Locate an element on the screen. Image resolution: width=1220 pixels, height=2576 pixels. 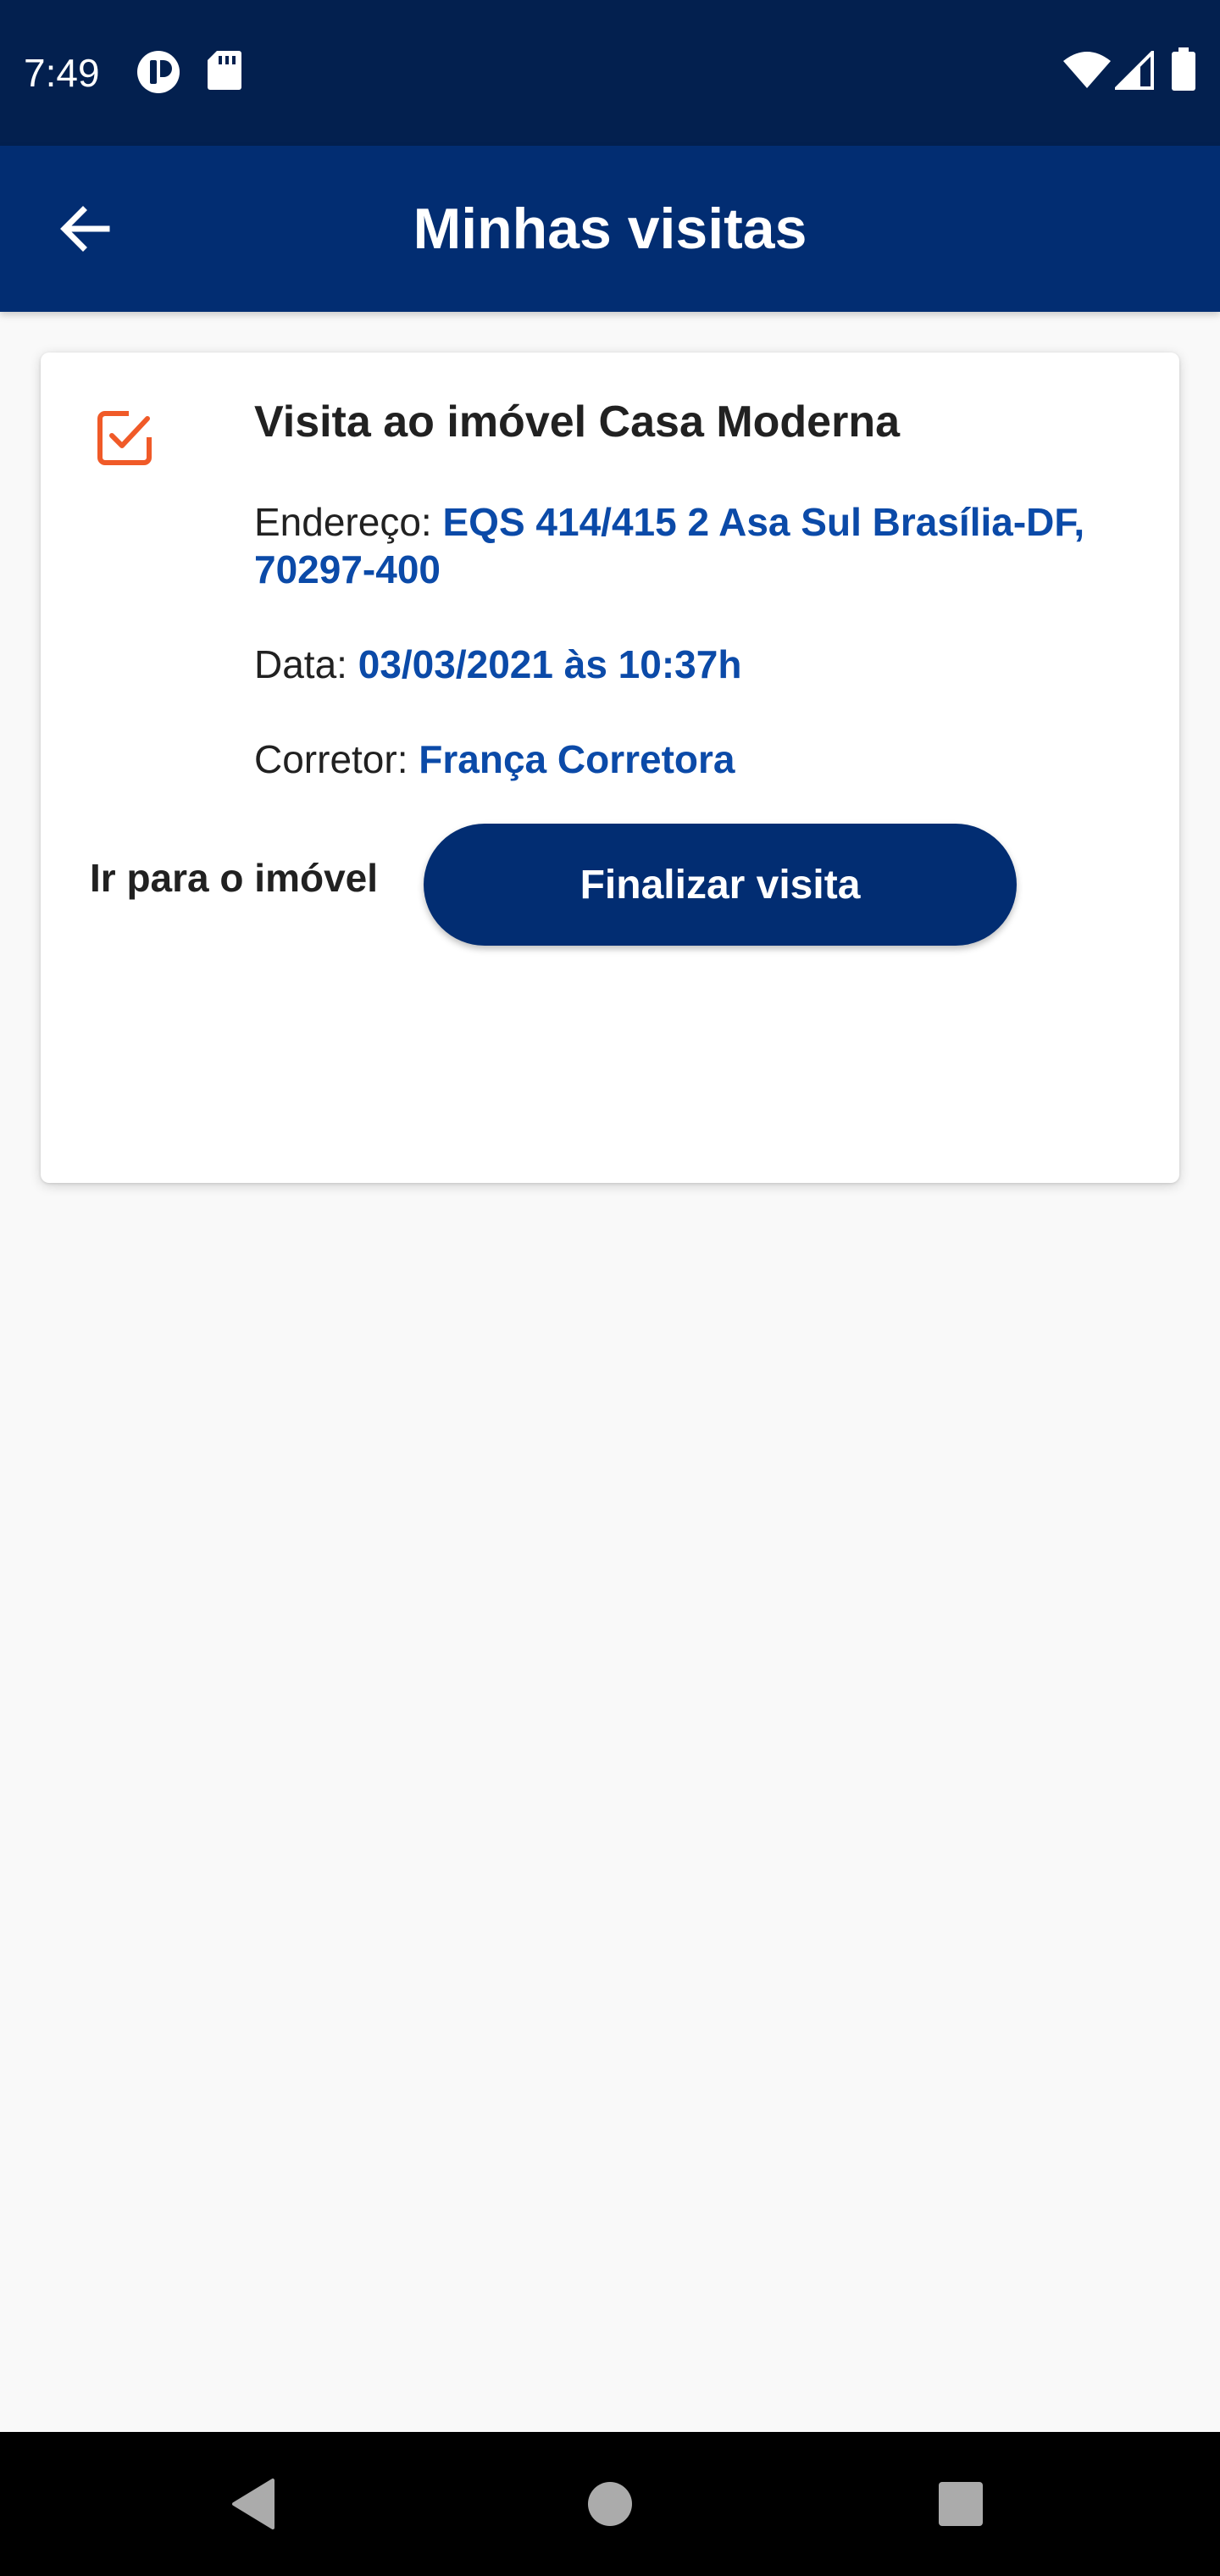
nav-back-button is located at coordinates (254, 2504).